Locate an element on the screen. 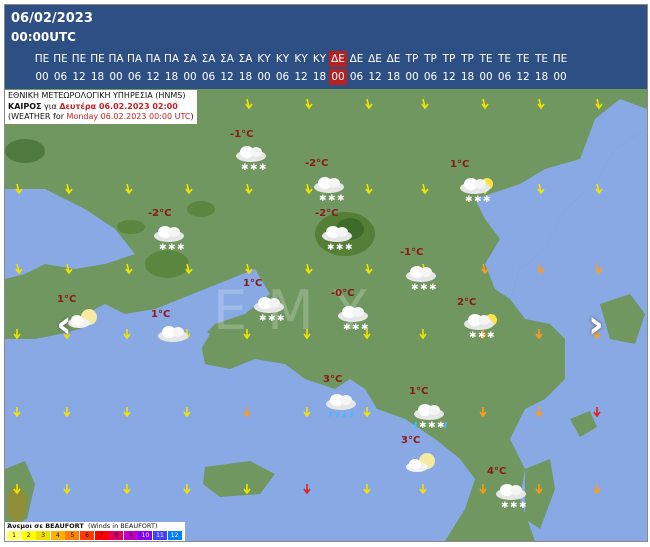  legend-swatch: 6 is located at coordinates (87, 535).